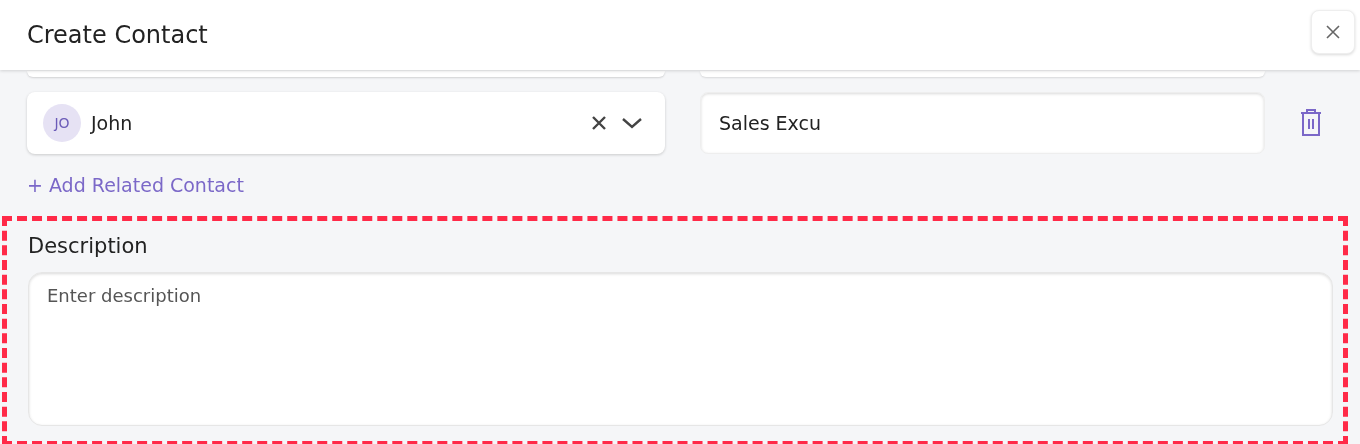 This screenshot has height=444, width=1360. What do you see at coordinates (982, 74) in the screenshot?
I see `input-field` at bounding box center [982, 74].